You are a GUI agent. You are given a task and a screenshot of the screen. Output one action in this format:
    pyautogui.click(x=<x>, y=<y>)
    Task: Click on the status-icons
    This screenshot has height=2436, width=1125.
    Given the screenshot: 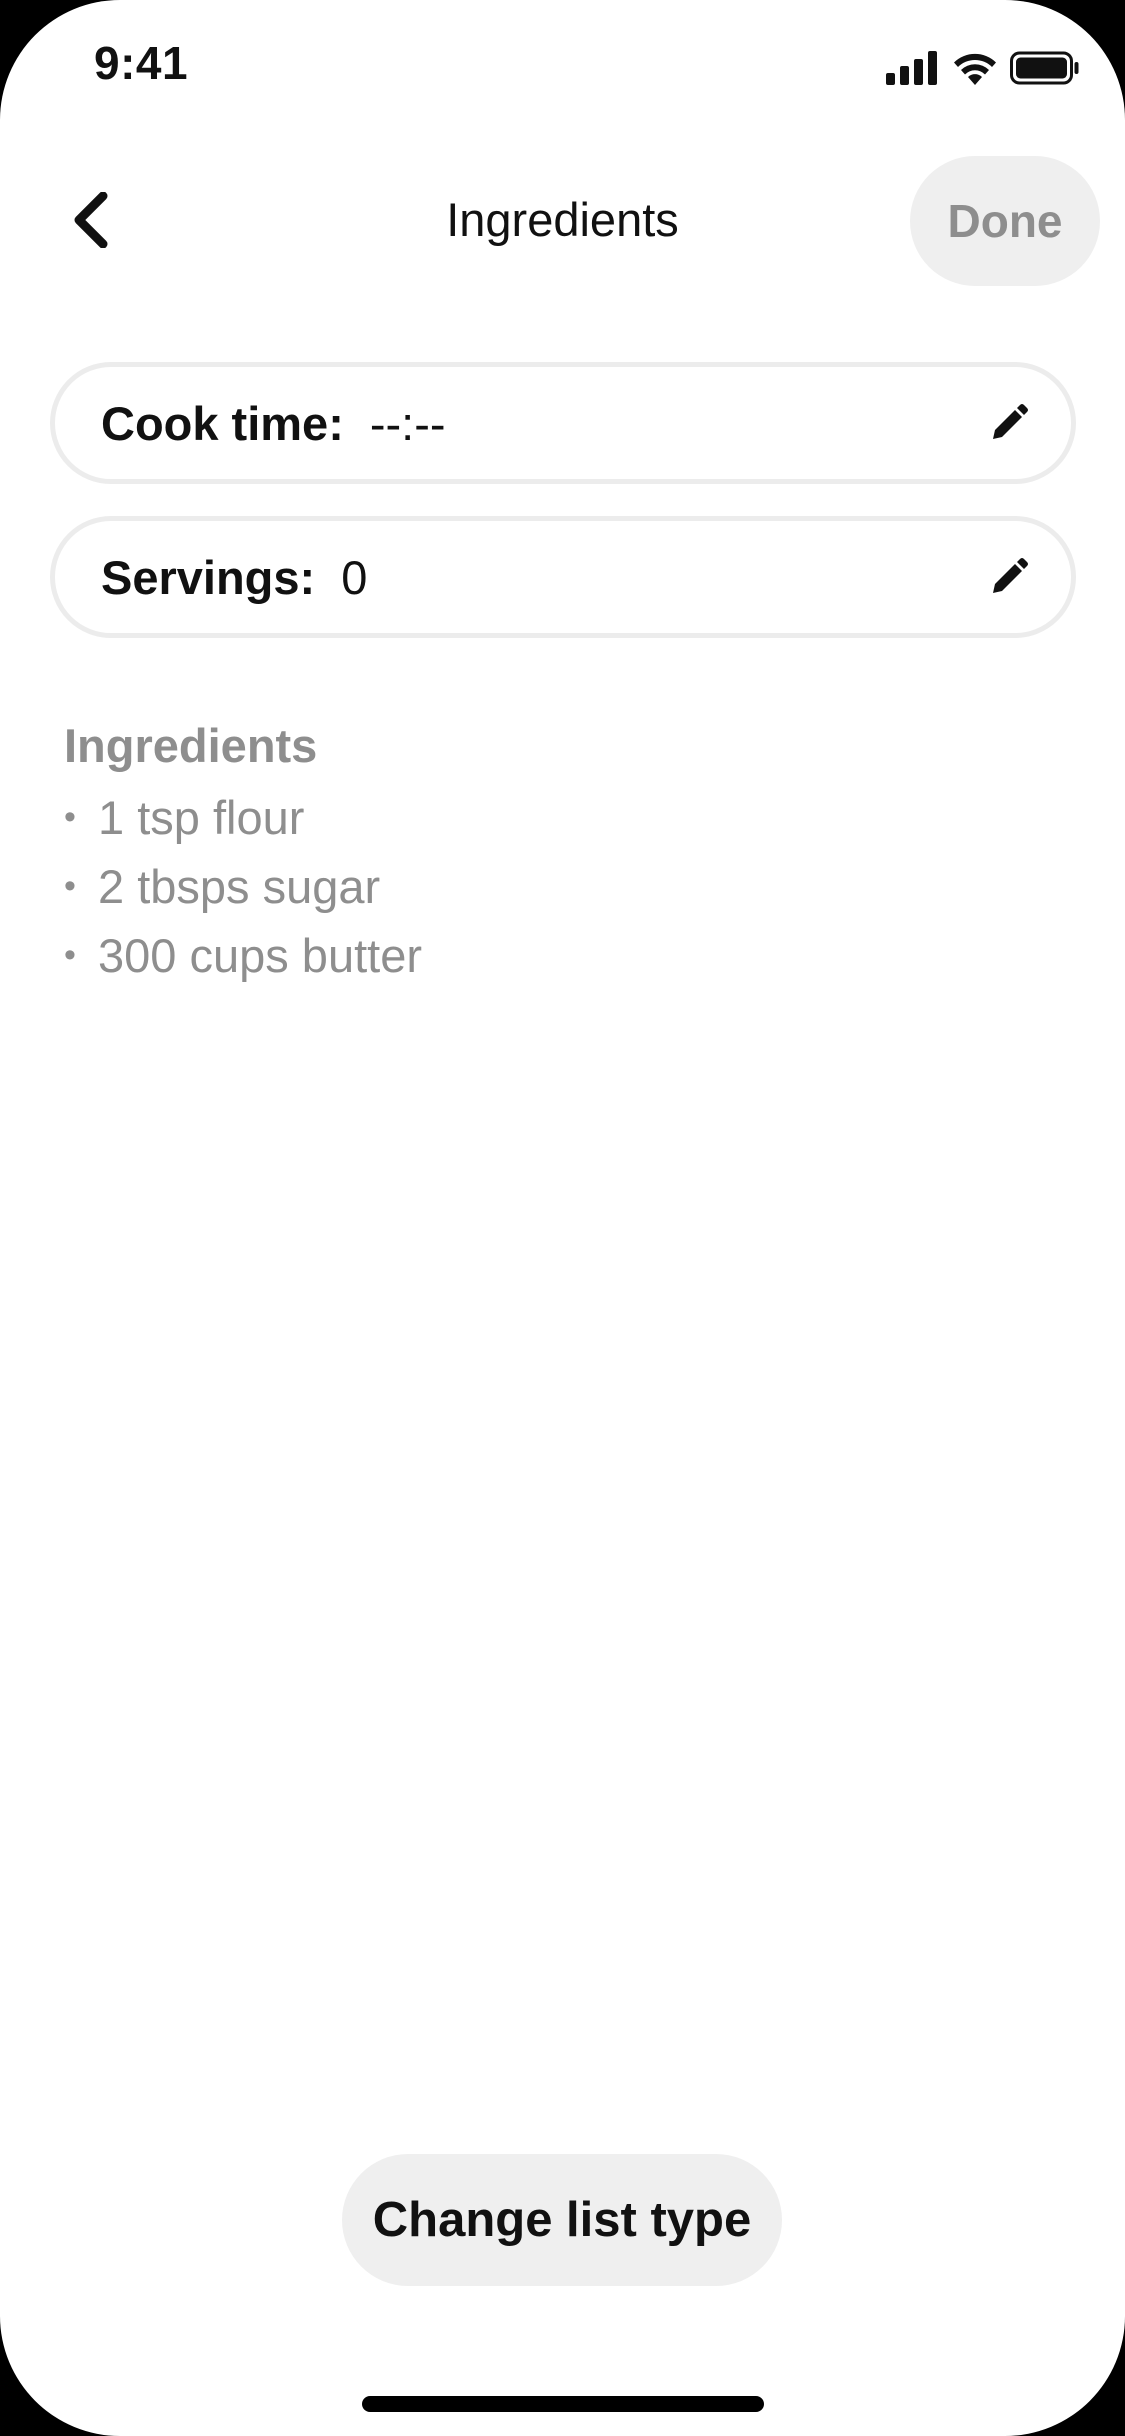 What is the action you would take?
    pyautogui.click(x=983, y=70)
    